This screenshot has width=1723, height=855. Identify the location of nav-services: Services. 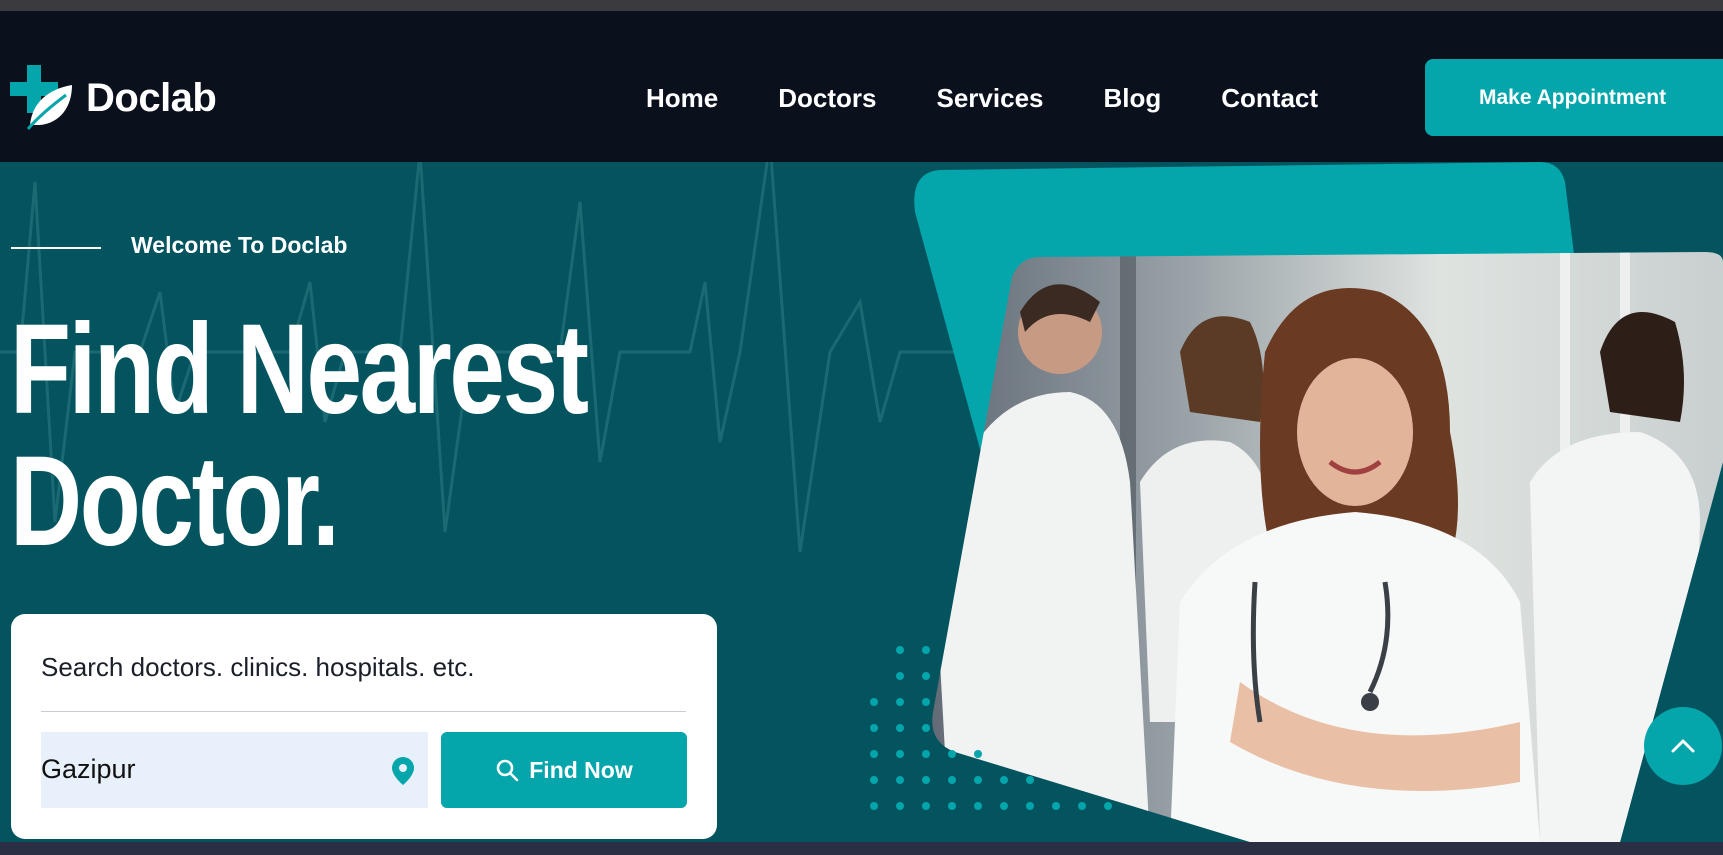
(990, 98).